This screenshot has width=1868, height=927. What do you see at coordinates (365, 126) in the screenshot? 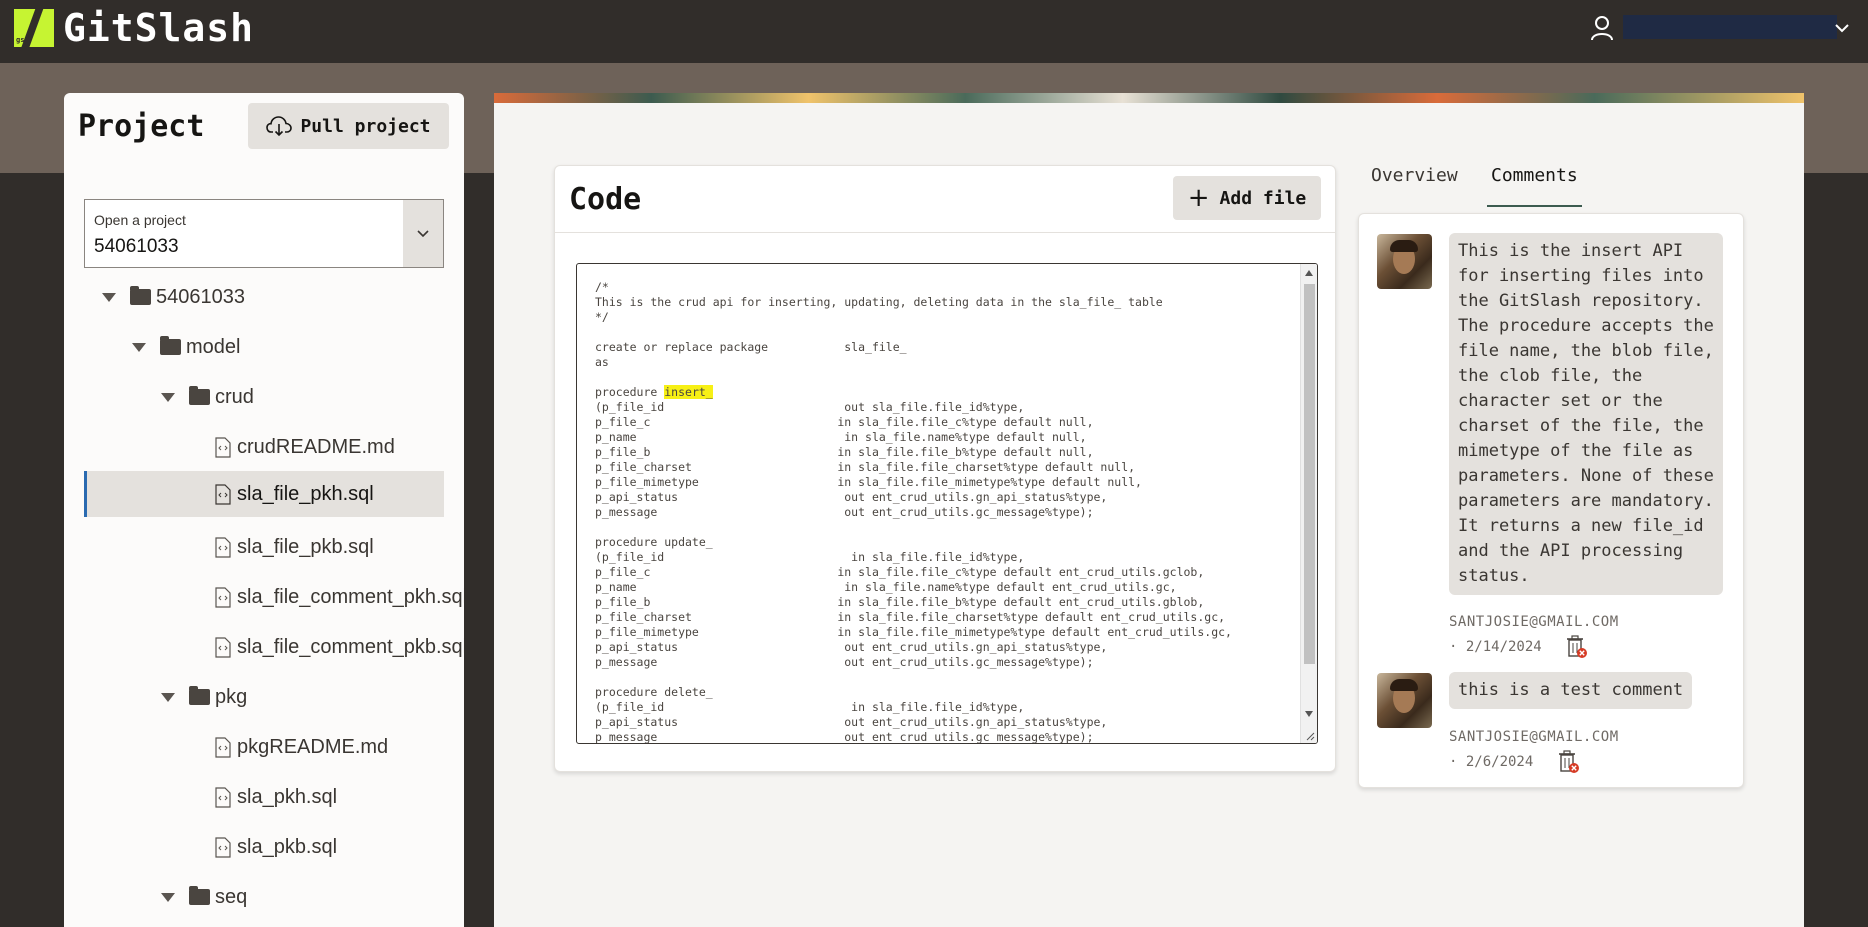
I see `pull-project-label: Pull project` at bounding box center [365, 126].